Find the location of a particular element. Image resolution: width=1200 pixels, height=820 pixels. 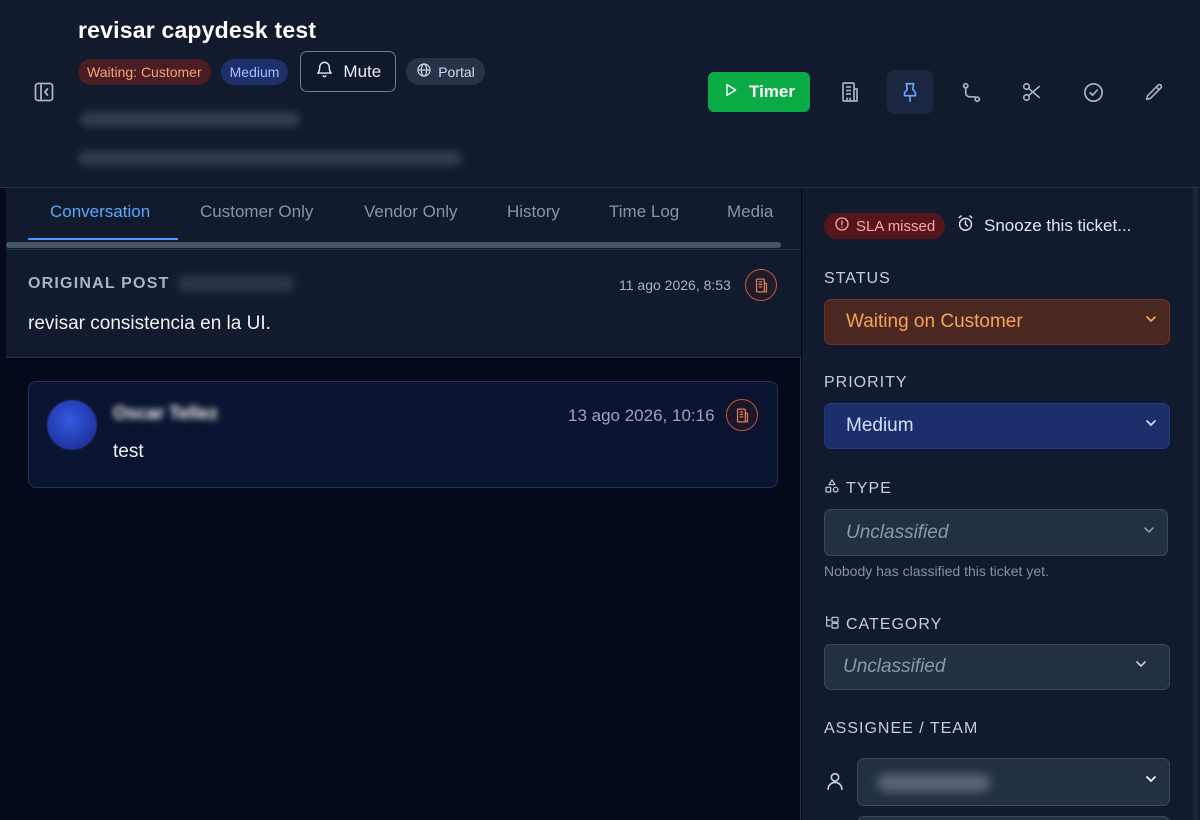

priority-badge: Medium is located at coordinates (254, 71).